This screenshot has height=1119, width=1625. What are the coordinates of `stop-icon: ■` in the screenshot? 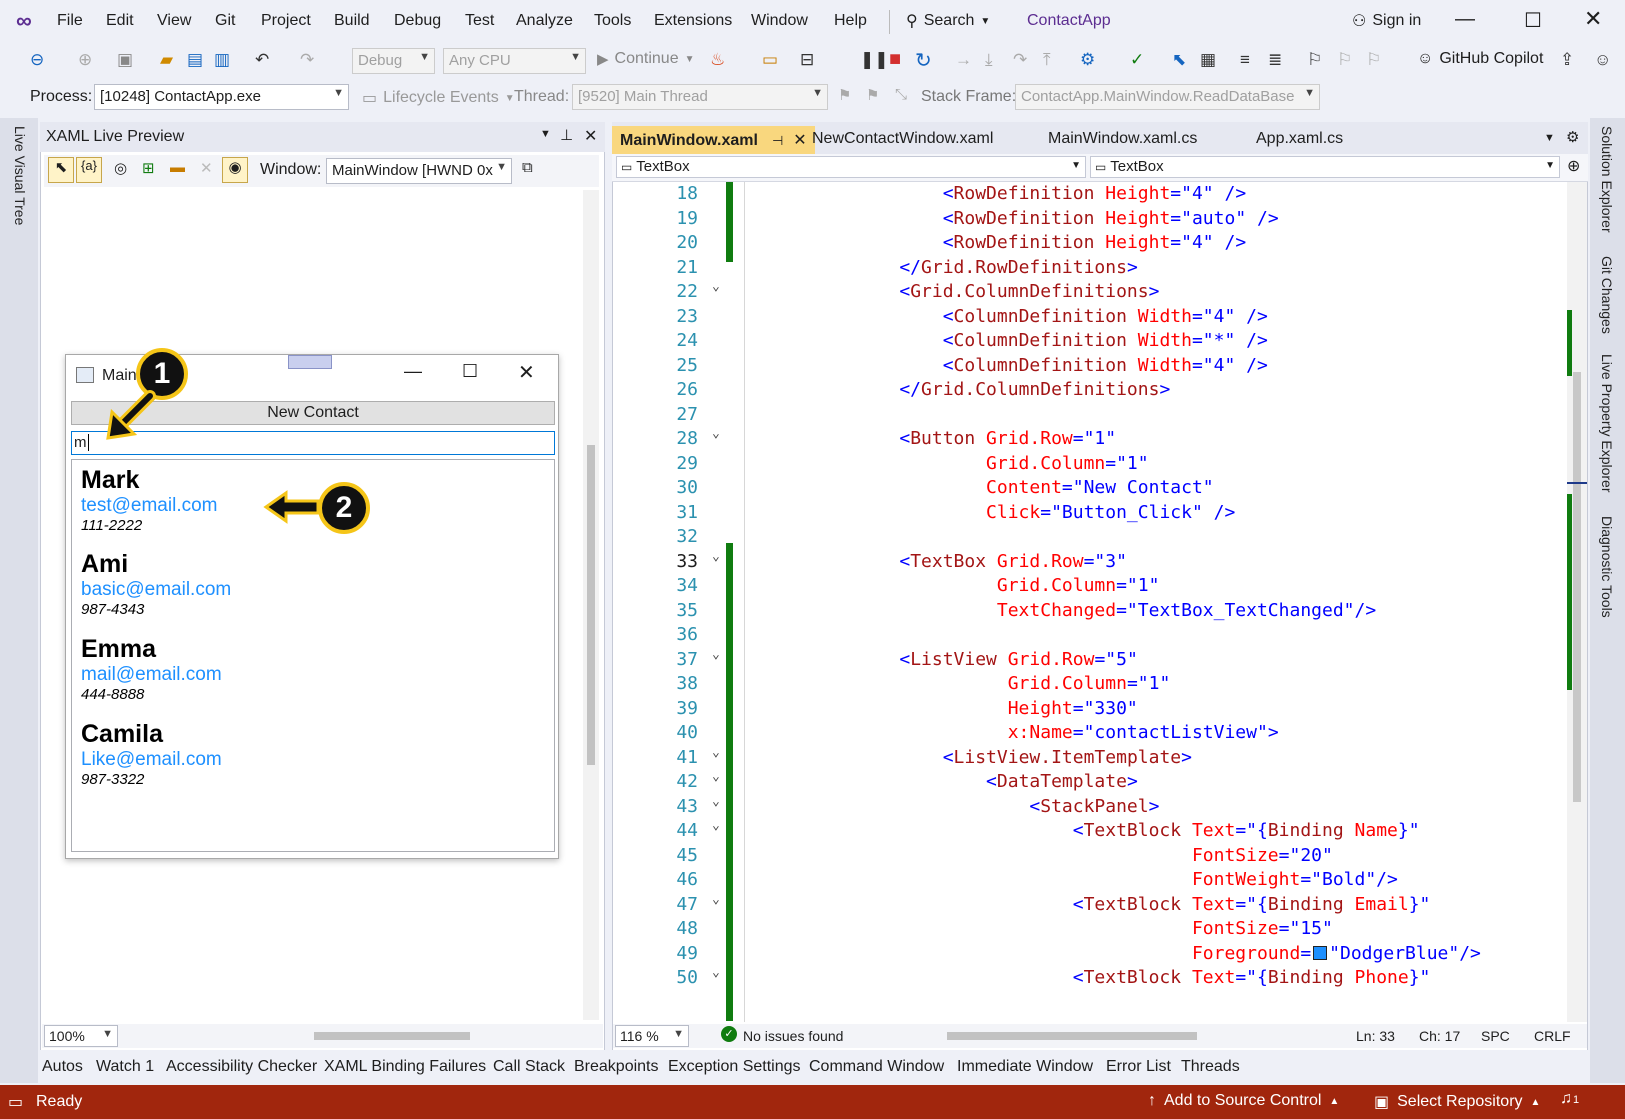 It's located at (895, 59).